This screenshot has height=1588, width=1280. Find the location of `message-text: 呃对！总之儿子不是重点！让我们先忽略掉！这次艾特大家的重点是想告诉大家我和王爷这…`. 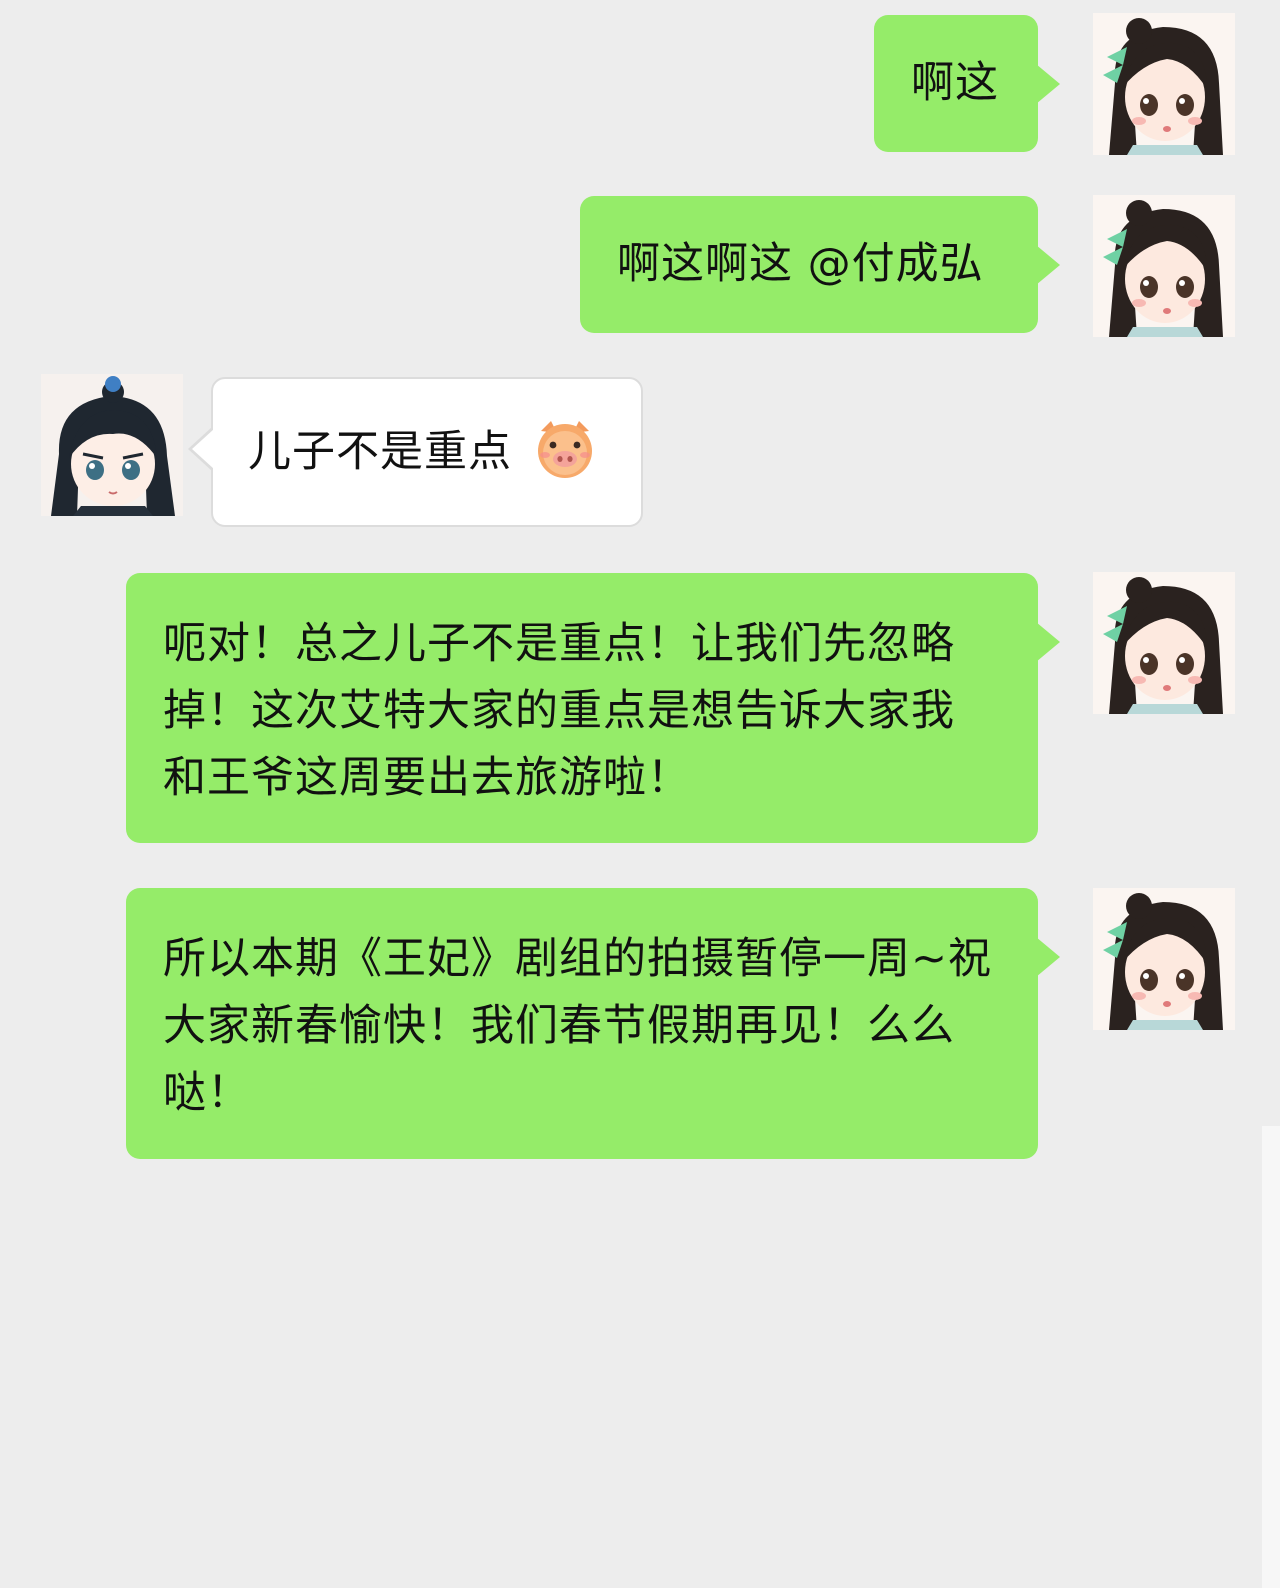

message-text: 呃对！总之儿子不是重点！让我们先忽略掉！这次艾特大家的重点是想告诉大家我和王爷这… is located at coordinates (559, 711).